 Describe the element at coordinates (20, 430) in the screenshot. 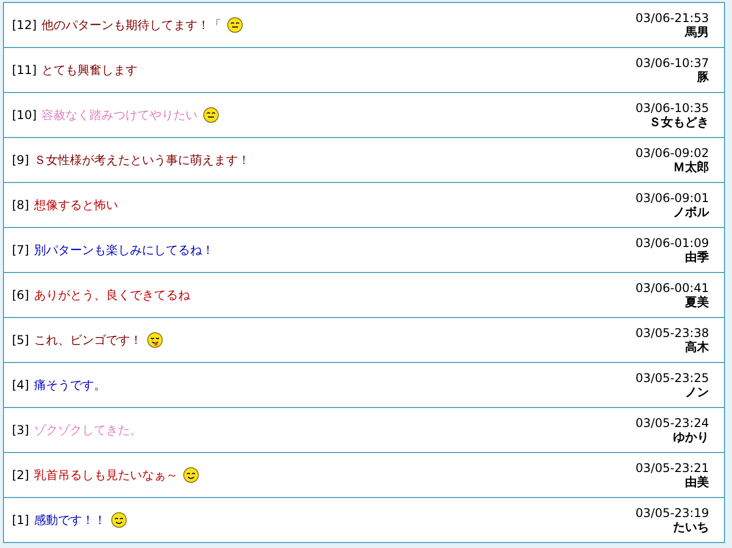

I see `comment-number: [3]` at that location.